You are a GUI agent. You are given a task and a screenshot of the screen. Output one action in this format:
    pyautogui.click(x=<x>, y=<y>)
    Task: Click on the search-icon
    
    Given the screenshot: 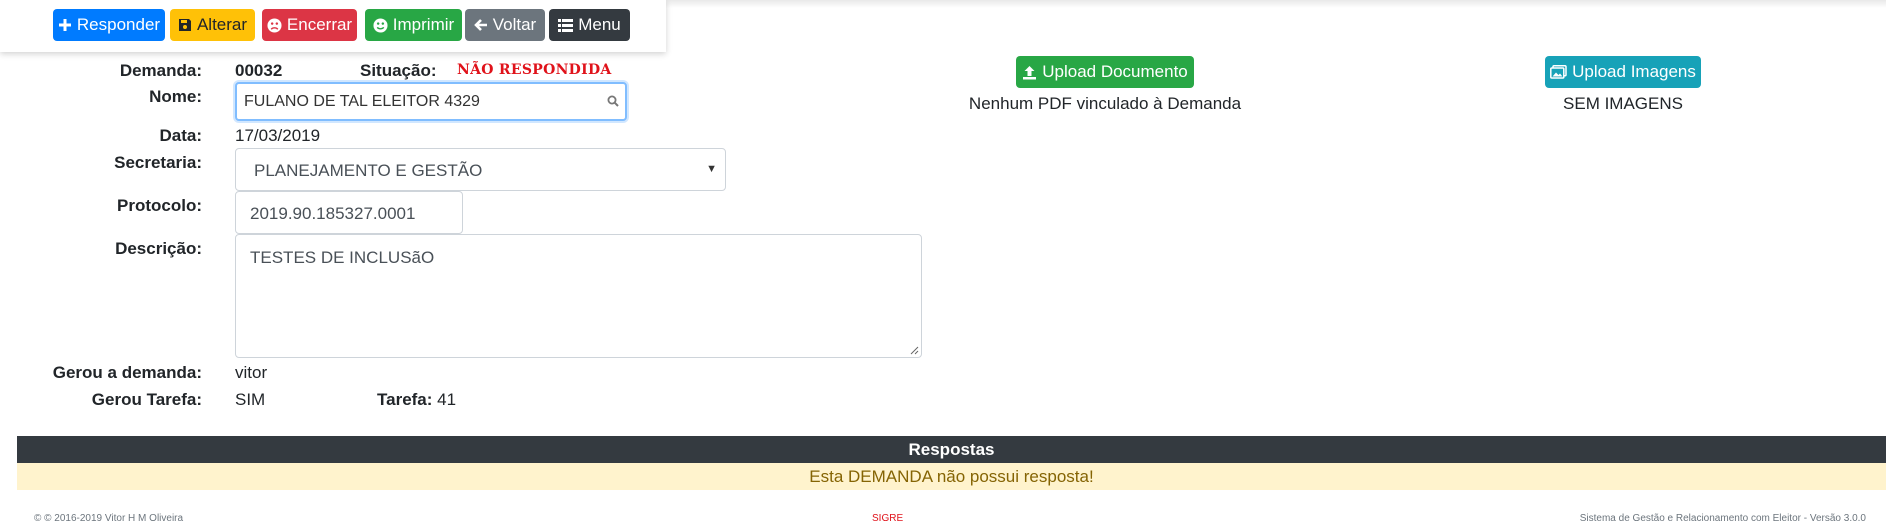 What is the action you would take?
    pyautogui.click(x=613, y=101)
    